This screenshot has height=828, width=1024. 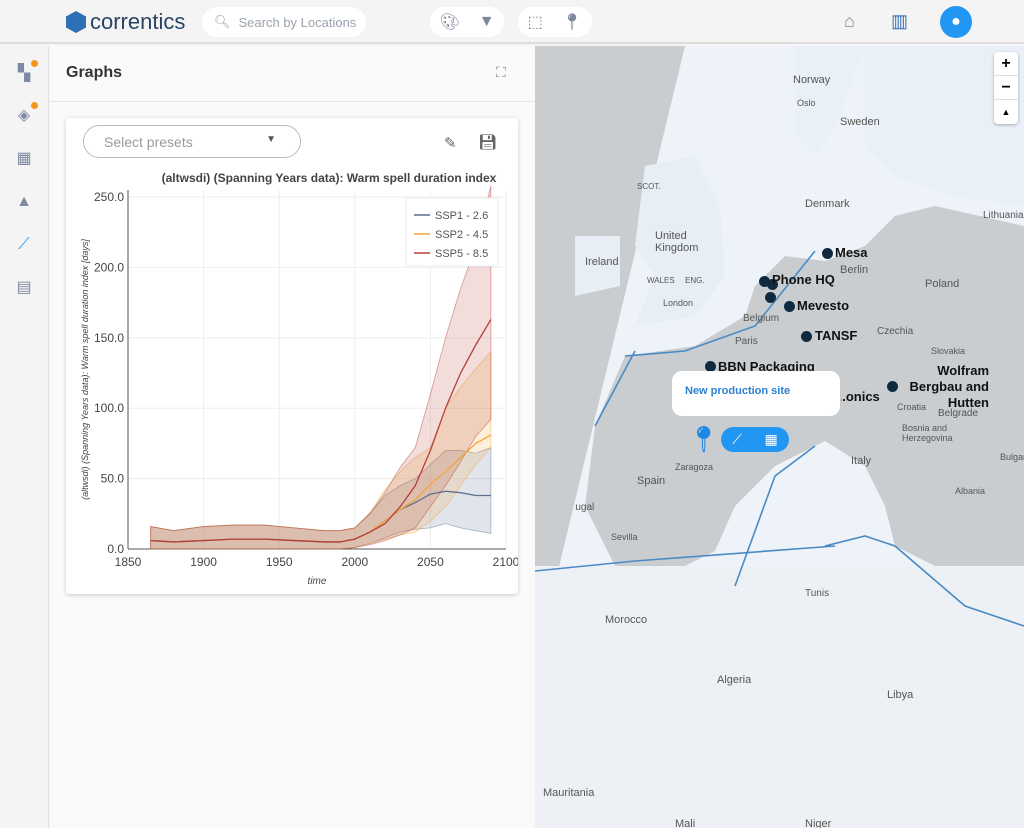 I want to click on search-input: 🔍︎ Search by Locations, so click(x=284, y=22).